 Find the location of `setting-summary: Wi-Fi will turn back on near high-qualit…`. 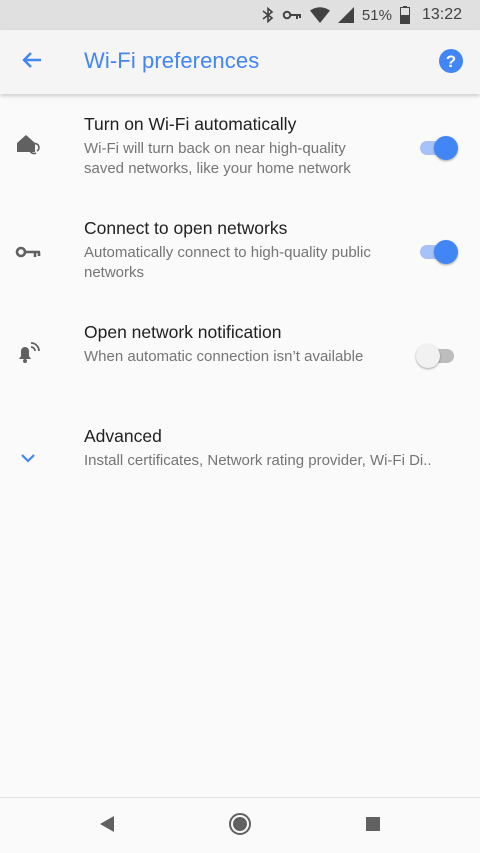

setting-summary: Wi-Fi will turn back on near high-qualit… is located at coordinates (217, 158).